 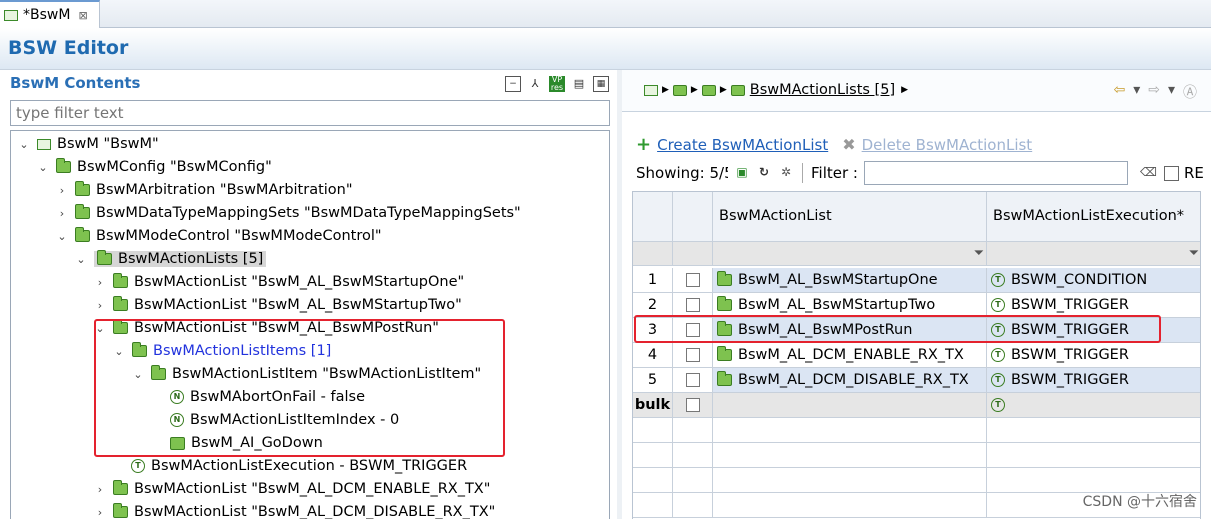 I want to click on tree-node: ⌄ BswM "BswM", so click(x=87, y=144).